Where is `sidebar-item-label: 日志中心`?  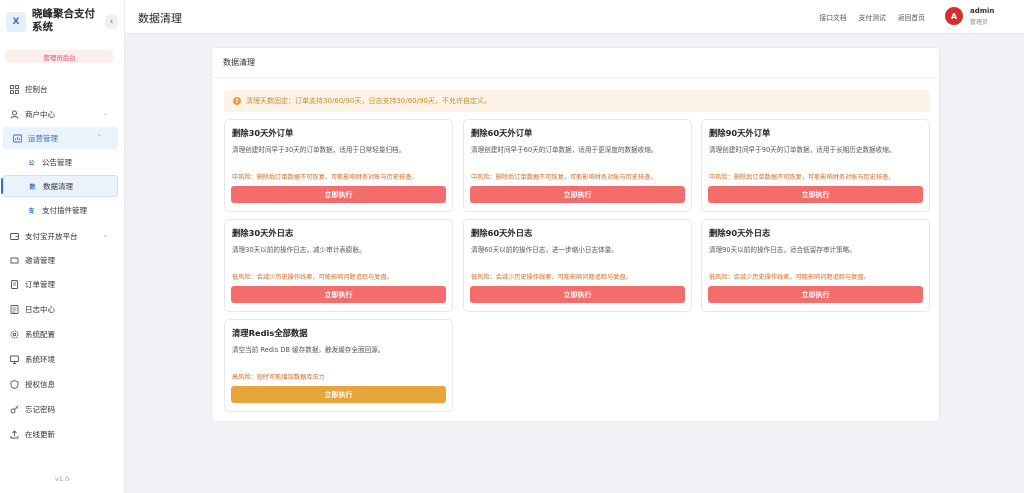 sidebar-item-label: 日志中心 is located at coordinates (40, 309).